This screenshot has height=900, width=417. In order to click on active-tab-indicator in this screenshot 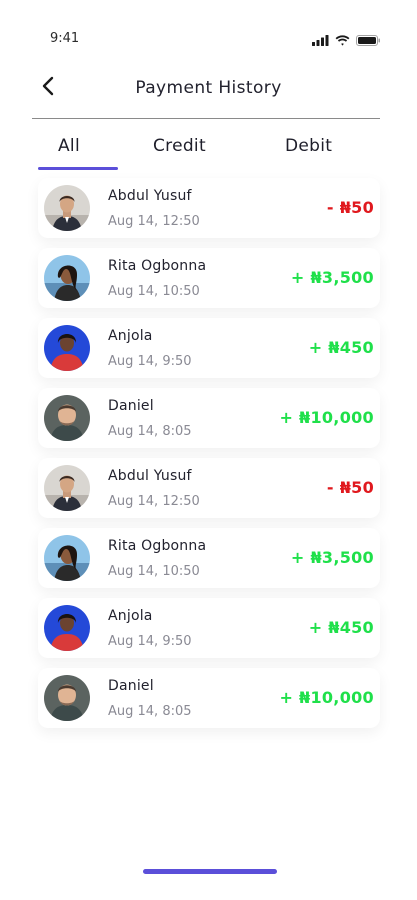, I will do `click(78, 168)`.